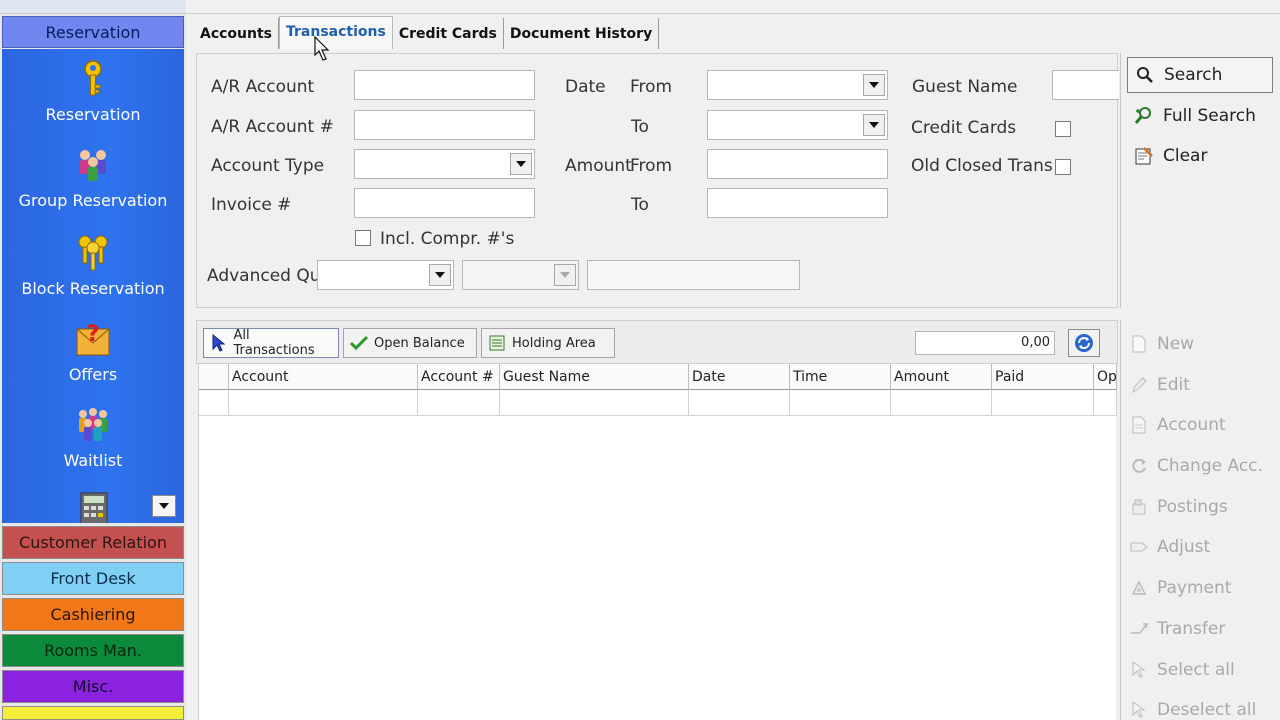 The image size is (1280, 720). I want to click on grid-header-amount: Amount, so click(941, 377).